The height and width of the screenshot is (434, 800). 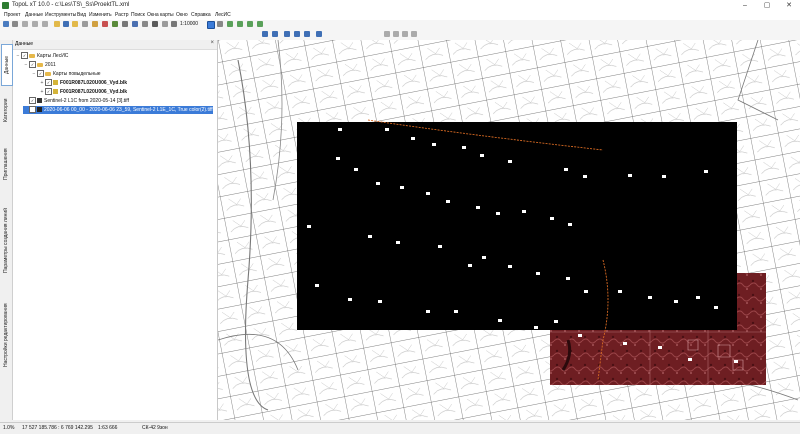 I want to click on status-crs: СК-42 9зон, so click(x=155, y=428).